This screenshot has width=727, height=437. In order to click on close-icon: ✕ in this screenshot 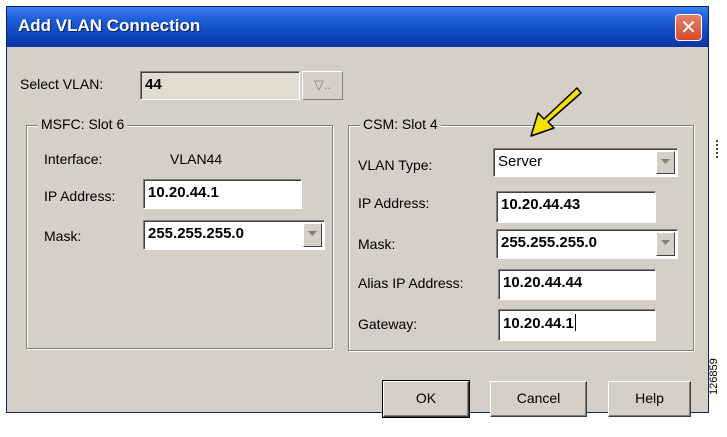, I will do `click(688, 27)`.